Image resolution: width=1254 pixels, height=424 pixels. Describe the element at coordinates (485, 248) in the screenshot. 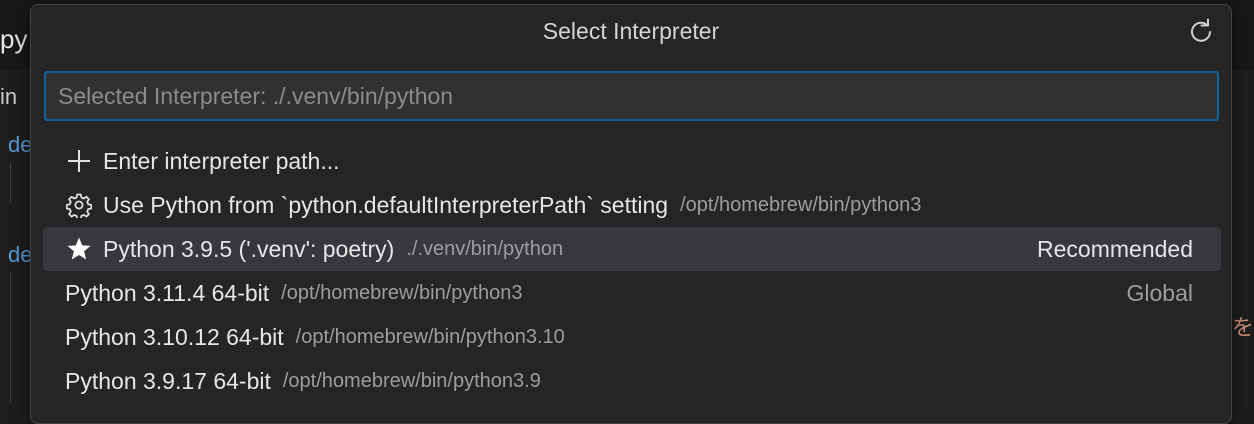

I see `list-item-description: ./.venv/bin/python` at that location.